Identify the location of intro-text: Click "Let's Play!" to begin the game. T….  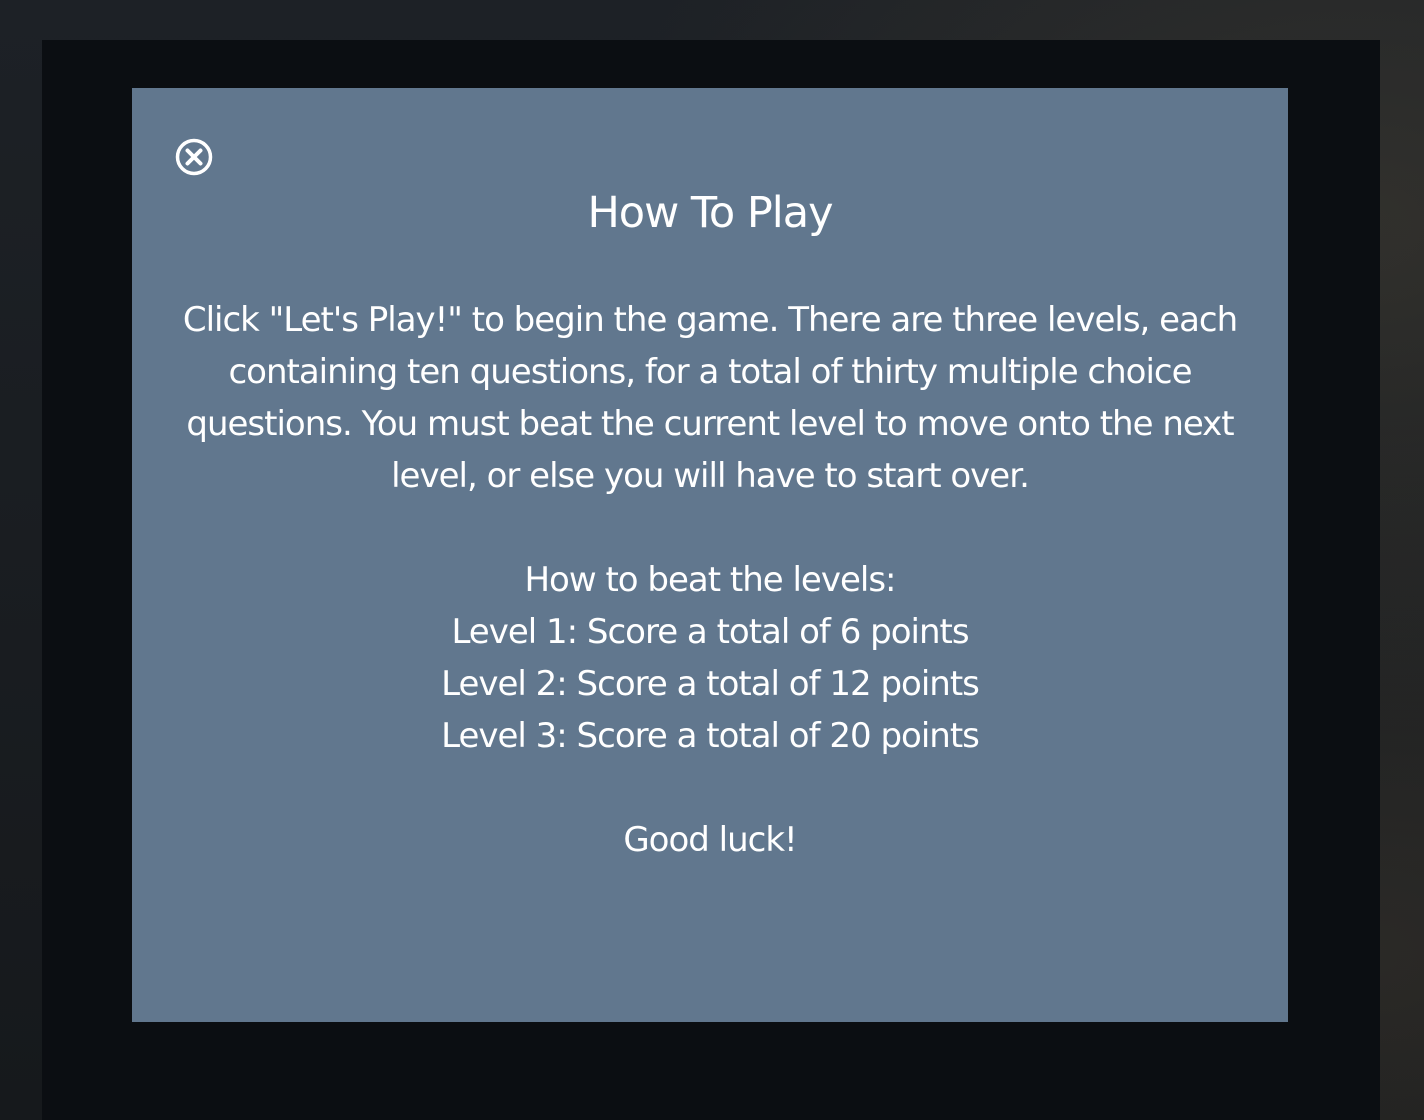
(710, 398).